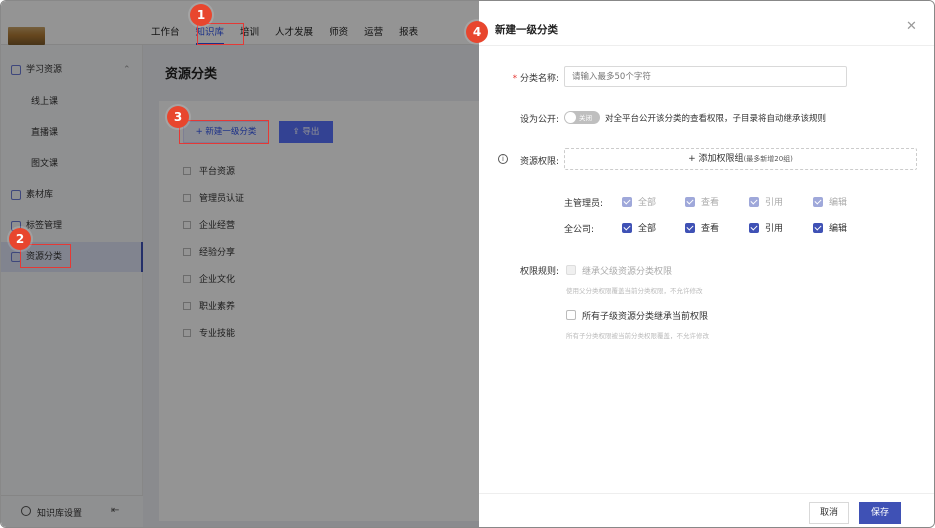  Describe the element at coordinates (224, 132) in the screenshot. I see `highlight-new-category` at that location.